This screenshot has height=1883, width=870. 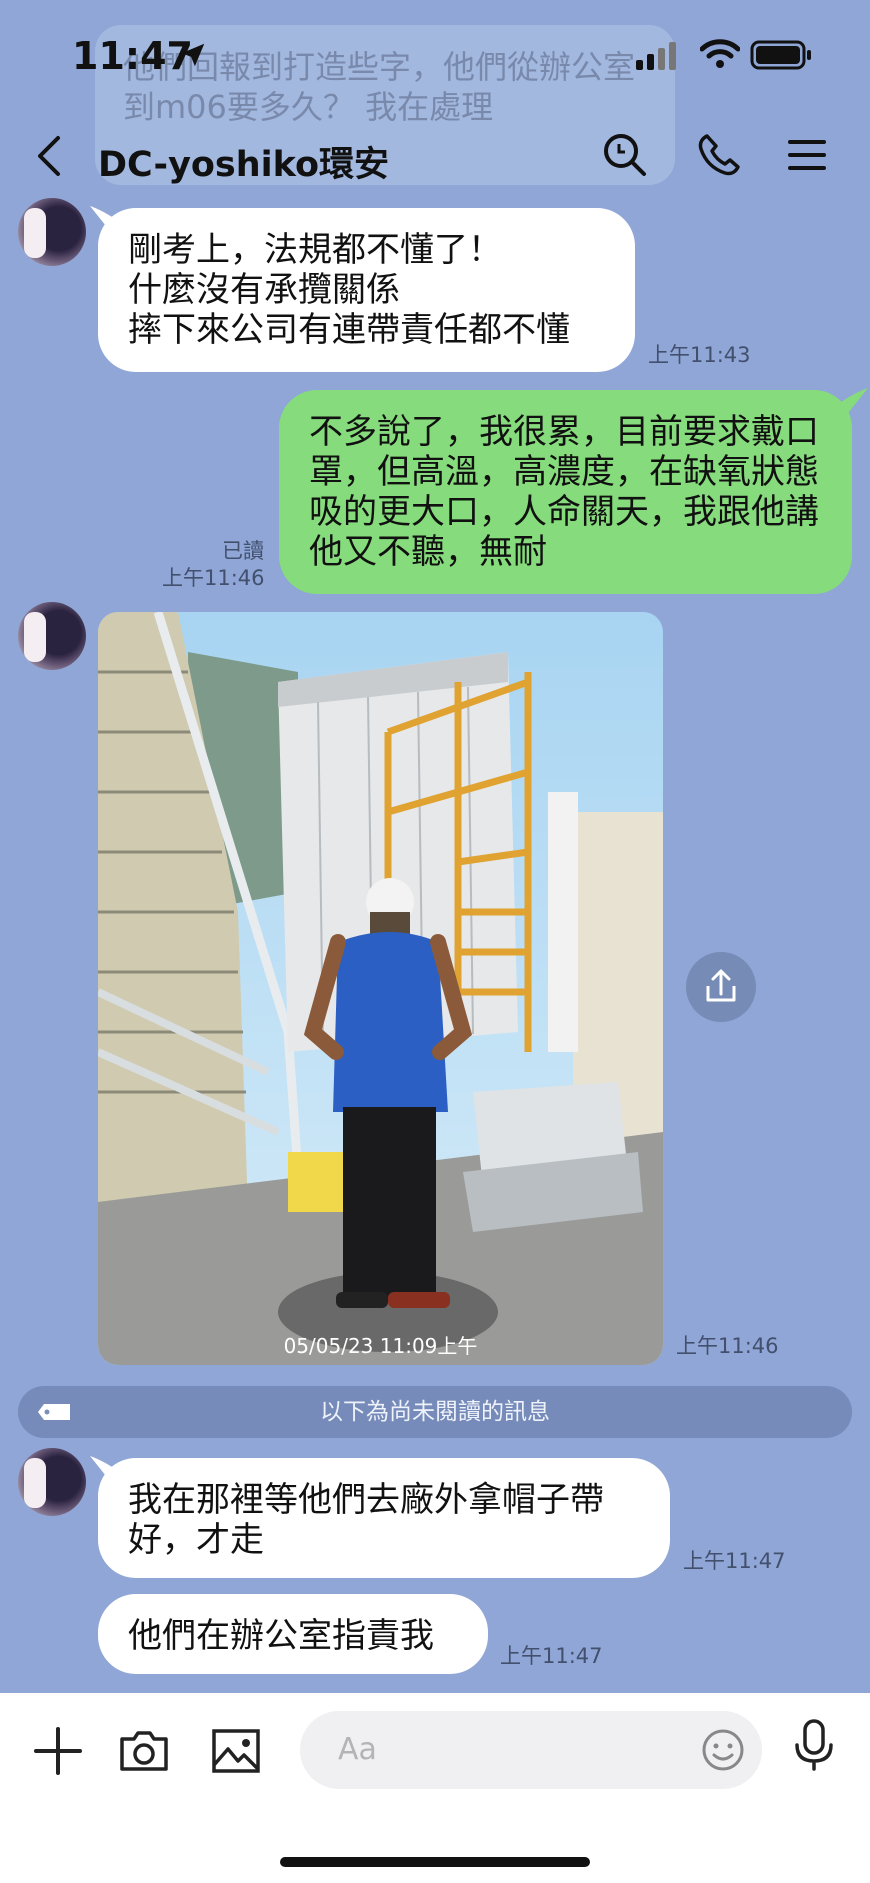 What do you see at coordinates (435, 1862) in the screenshot?
I see `home-indicator` at bounding box center [435, 1862].